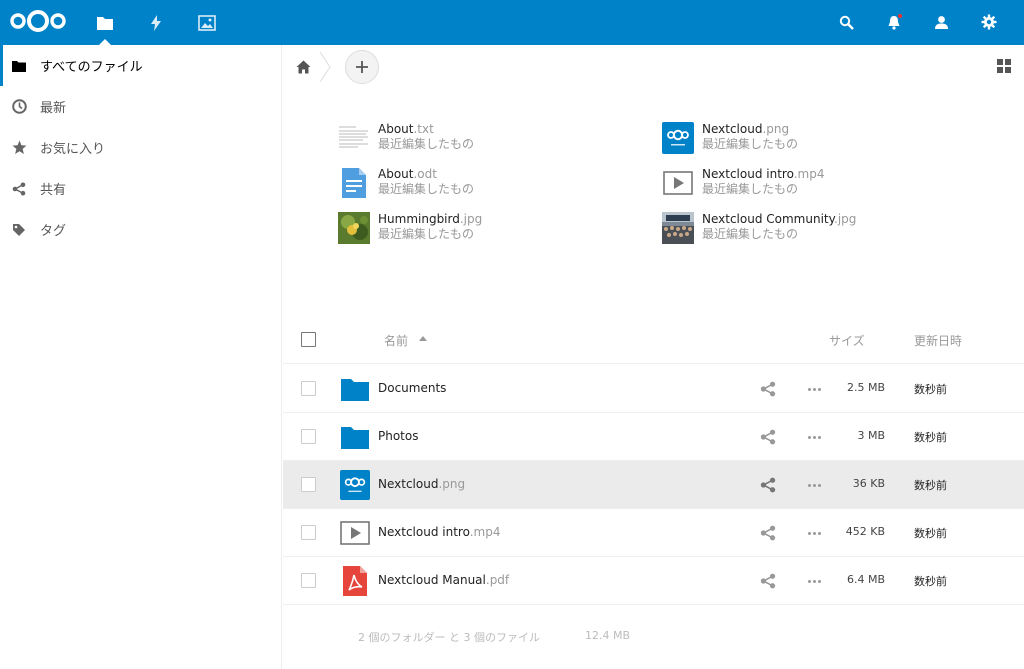 This screenshot has width=1024, height=669. Describe the element at coordinates (430, 219) in the screenshot. I see `recent-file-name: Hummingbird.jpg` at that location.